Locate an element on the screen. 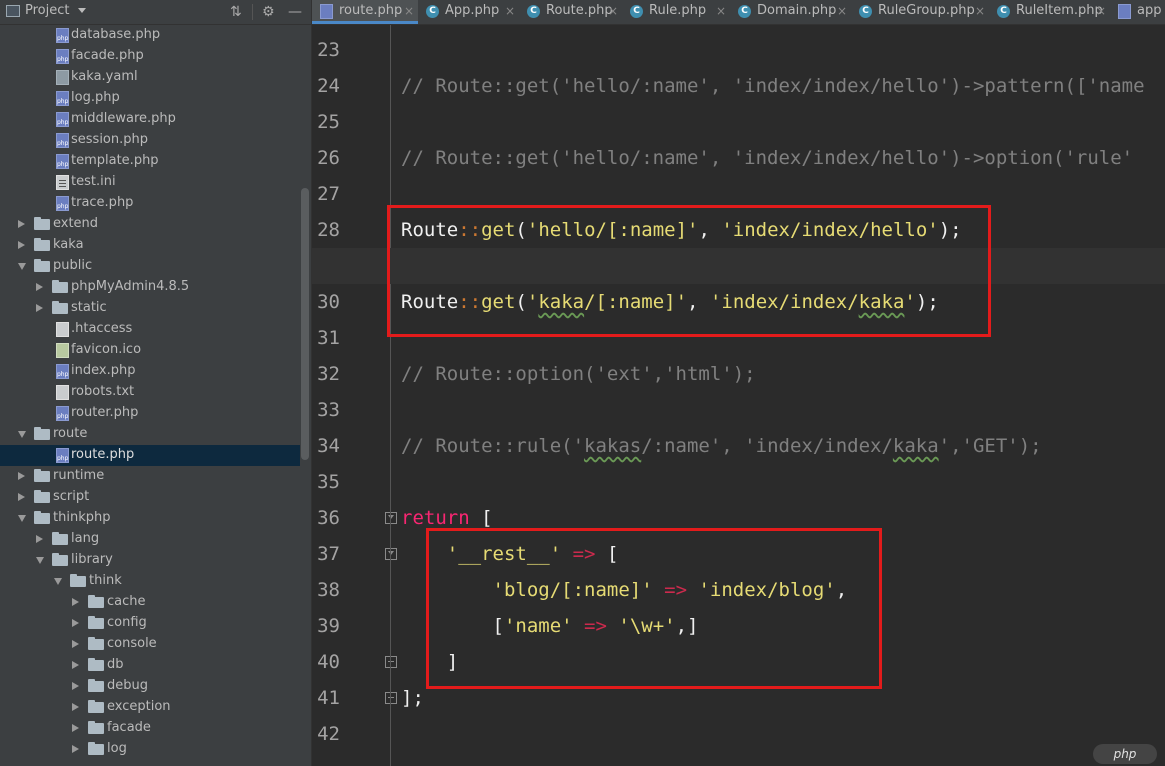 This screenshot has height=766, width=1165. tree-folder: kaka is located at coordinates (150, 245).